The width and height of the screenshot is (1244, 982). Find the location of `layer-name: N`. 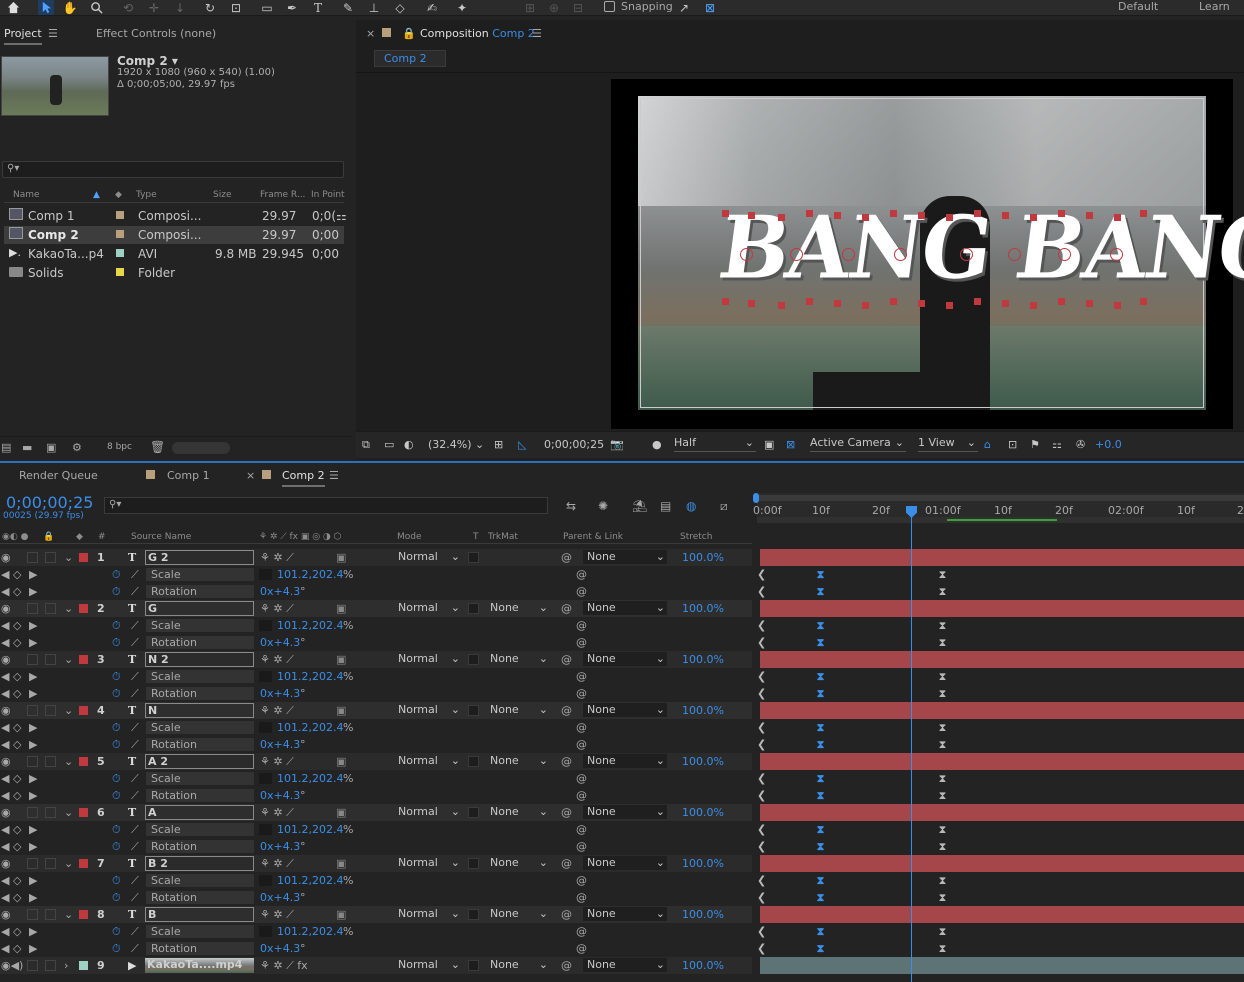

layer-name: N is located at coordinates (199, 710).